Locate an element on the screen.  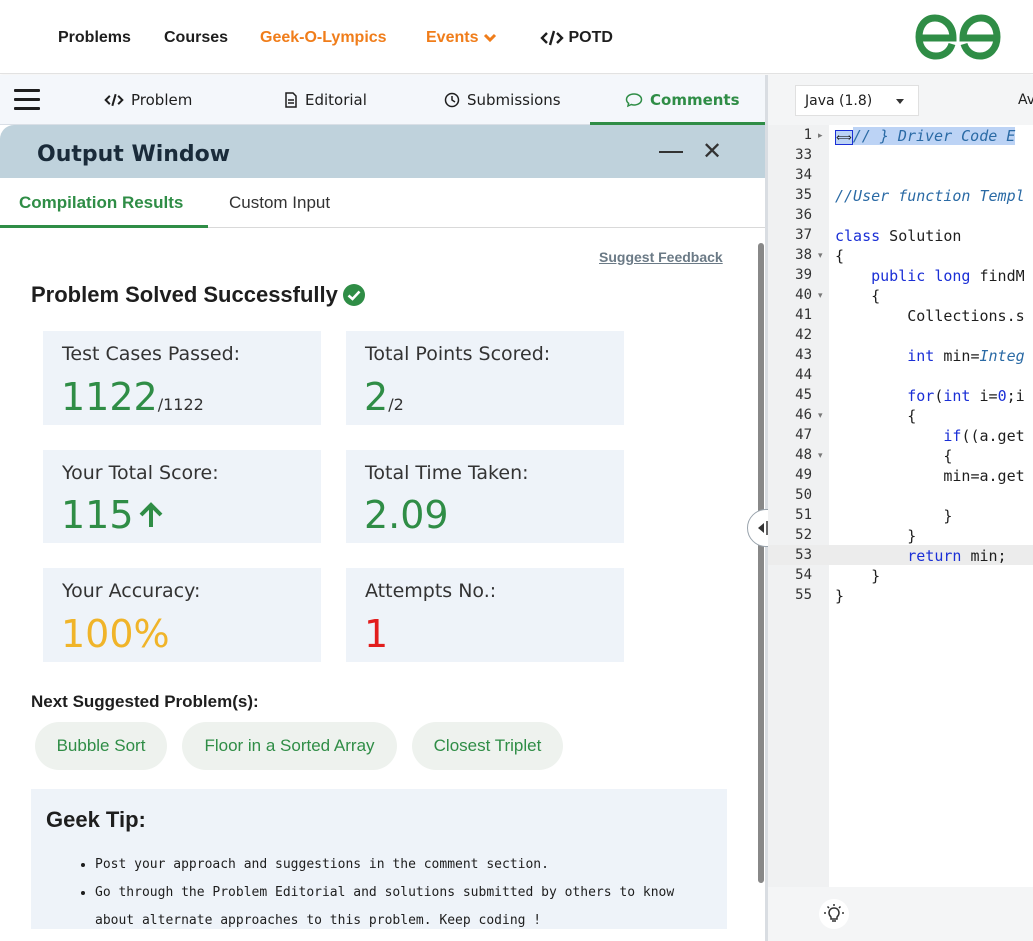
lightbulb-icon is located at coordinates (834, 914).